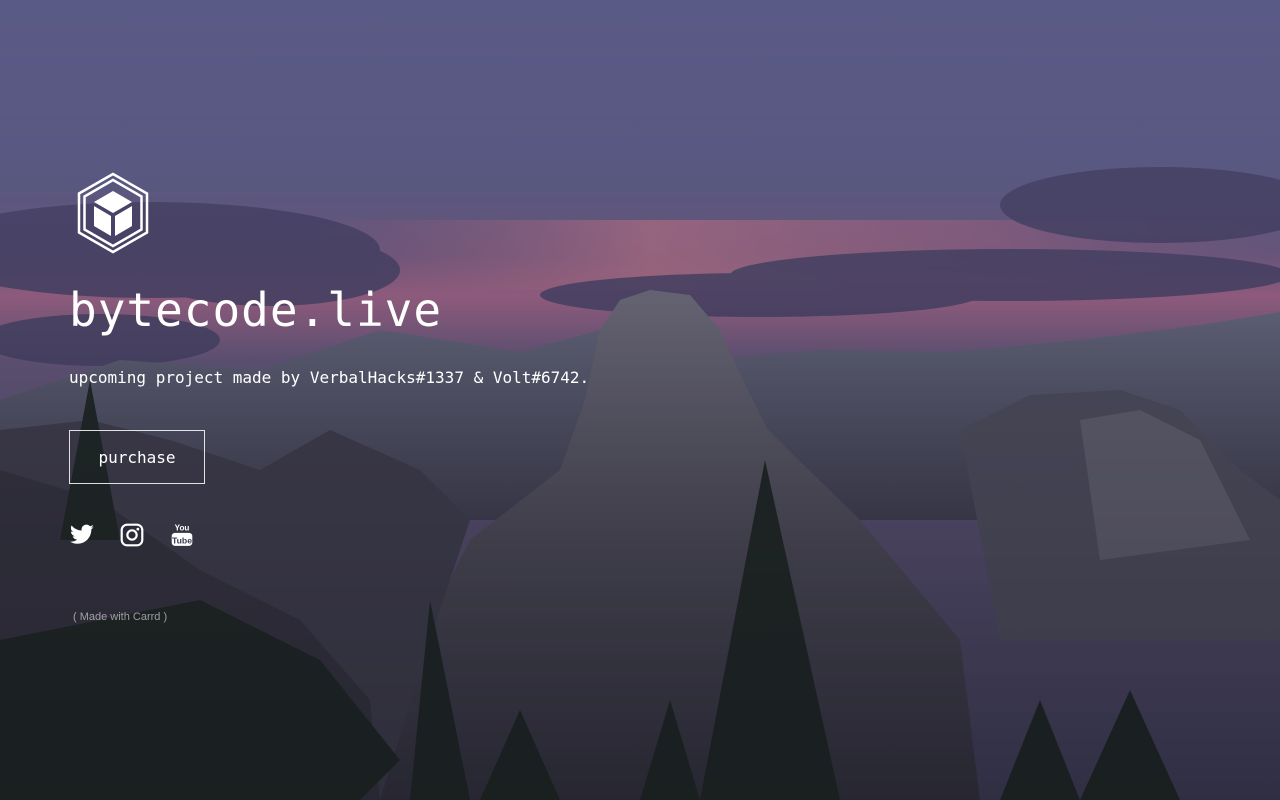 The width and height of the screenshot is (1280, 800). What do you see at coordinates (120, 617) in the screenshot?
I see `made-with-carrd-link: ( Made with Carrd )` at bounding box center [120, 617].